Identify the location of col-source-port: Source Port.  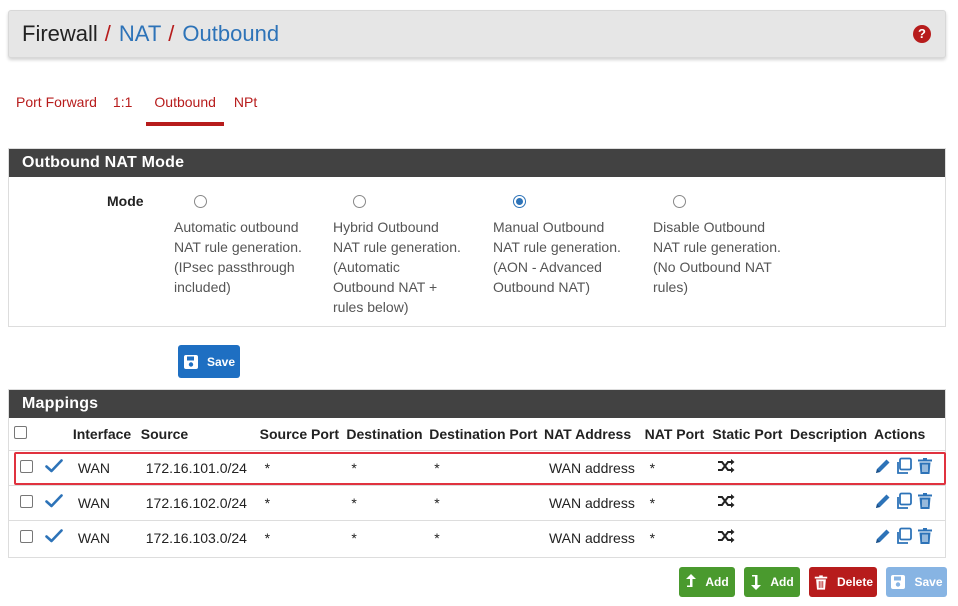
(303, 434).